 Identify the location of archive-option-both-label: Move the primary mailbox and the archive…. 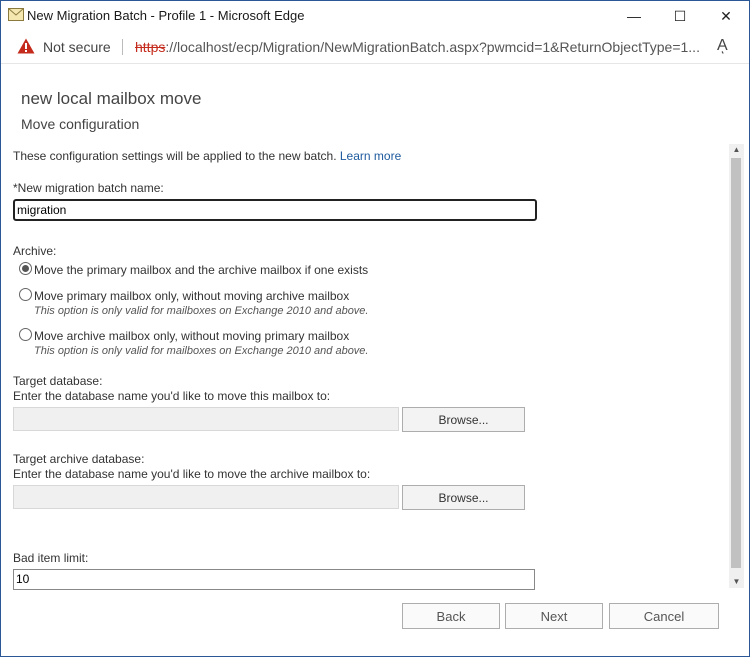
(201, 270).